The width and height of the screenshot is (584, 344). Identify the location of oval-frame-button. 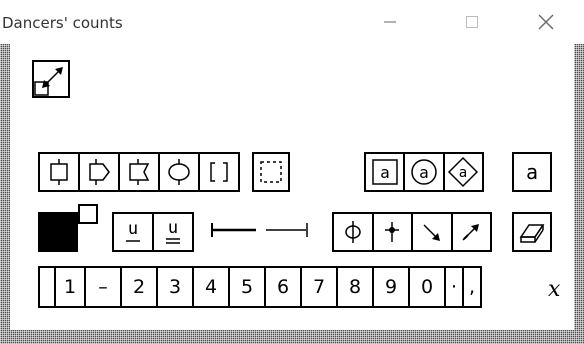
(180, 172).